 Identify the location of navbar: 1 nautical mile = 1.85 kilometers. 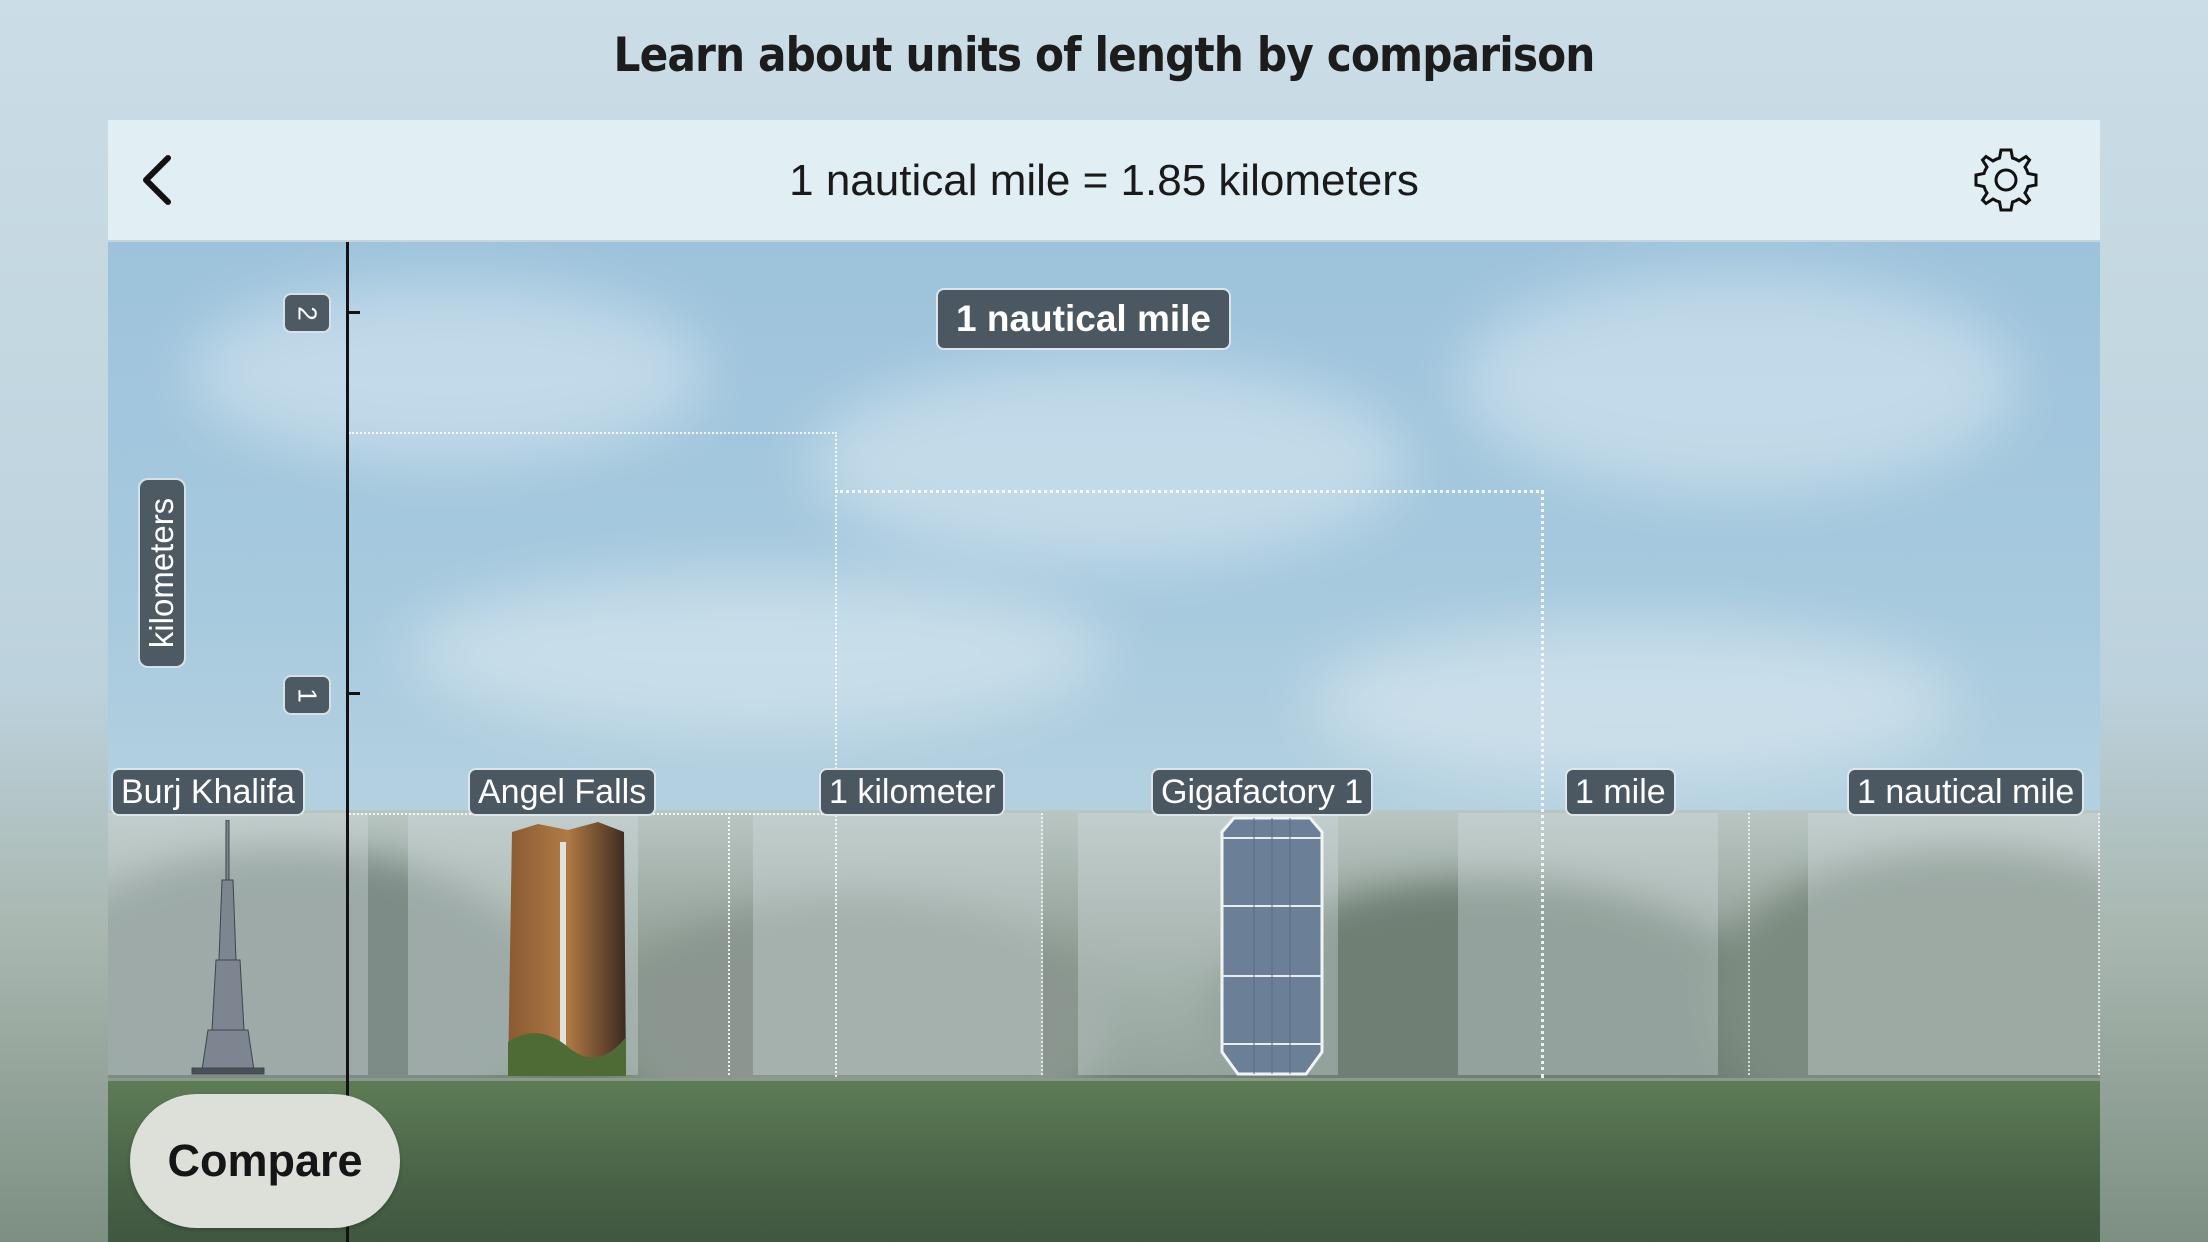
(1104, 181).